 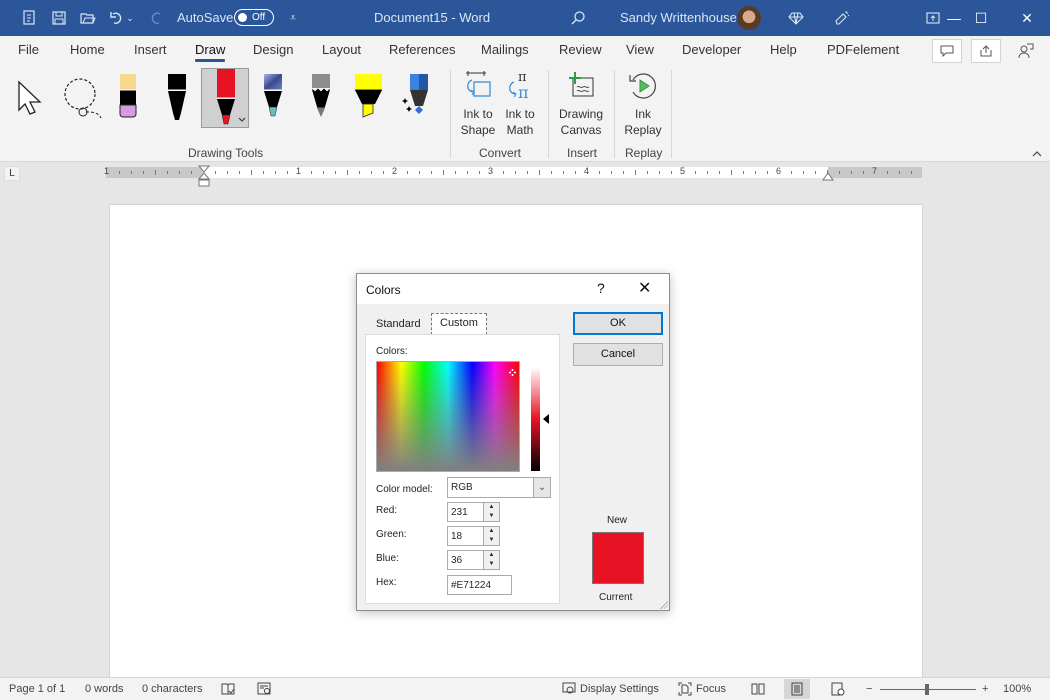 I want to click on color-spectrum-picker, so click(x=448, y=416).